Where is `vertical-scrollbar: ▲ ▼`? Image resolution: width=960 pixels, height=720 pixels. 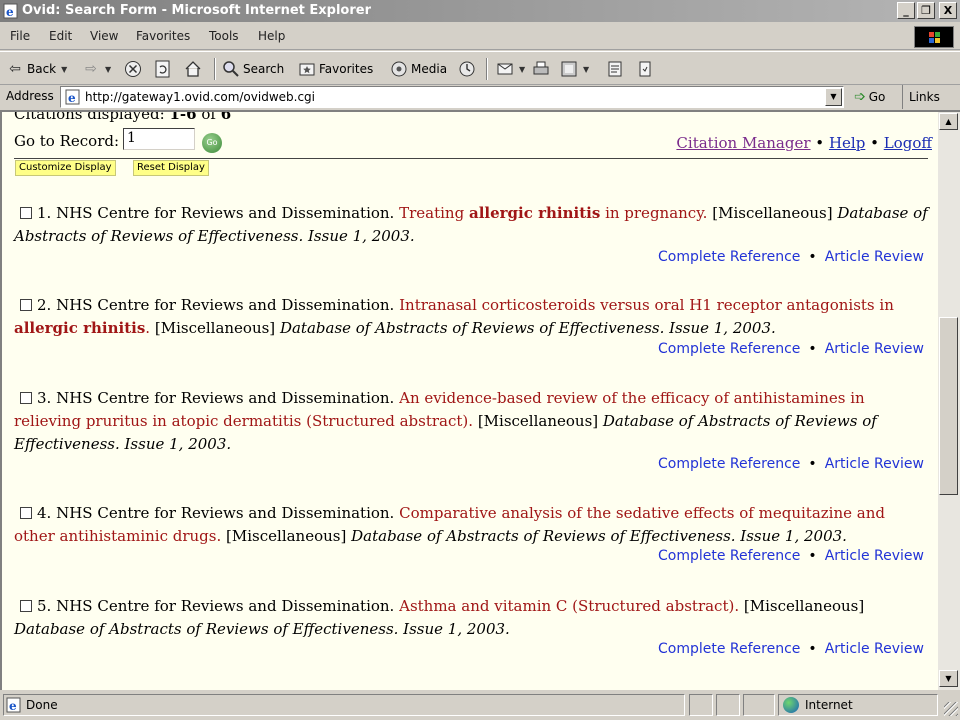
vertical-scrollbar: ▲ ▼ is located at coordinates (949, 401).